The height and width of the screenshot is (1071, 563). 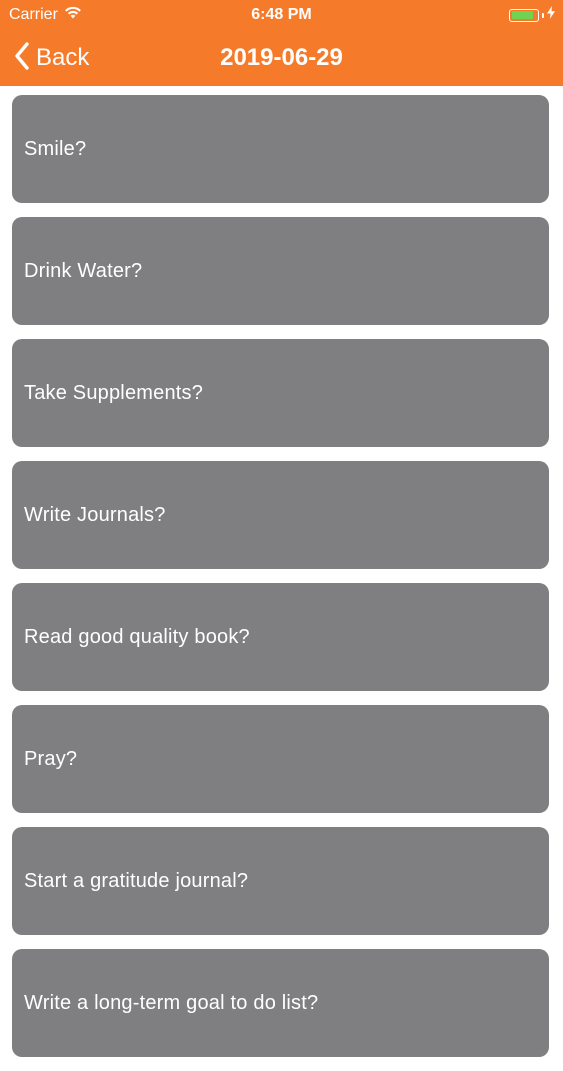 I want to click on status-time: 6:48 PM, so click(x=281, y=14).